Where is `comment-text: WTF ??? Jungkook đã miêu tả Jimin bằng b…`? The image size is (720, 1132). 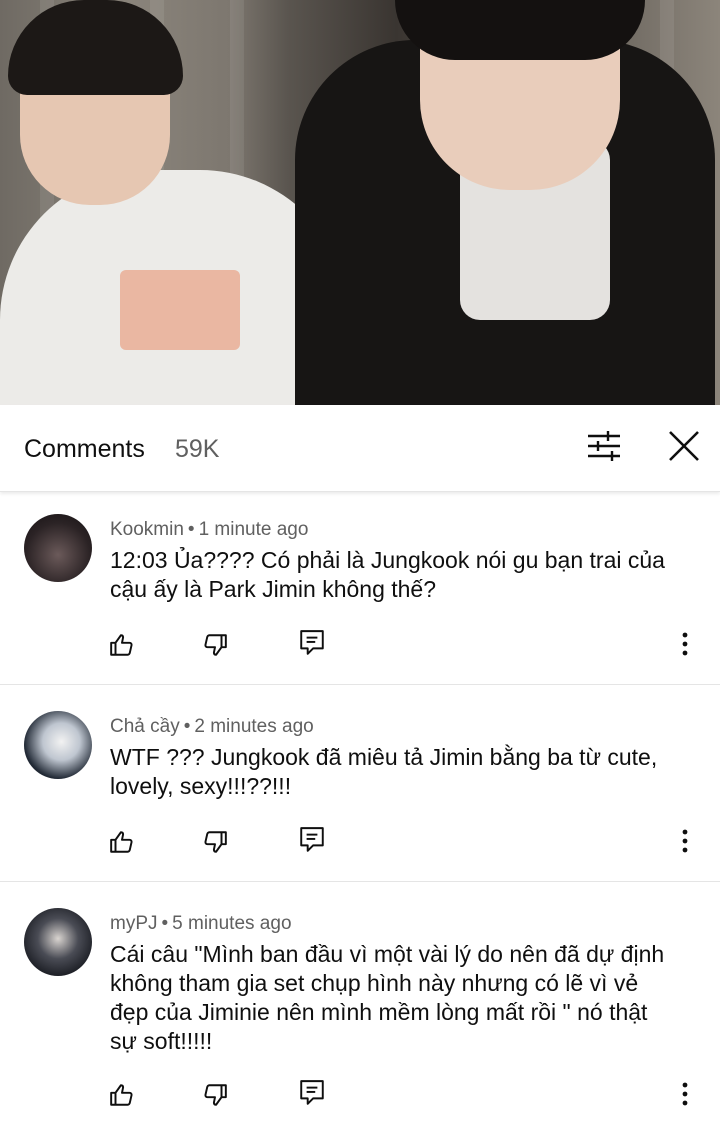
comment-text: WTF ??? Jungkook đã miêu tả Jimin bằng b… is located at coordinates (400, 772).